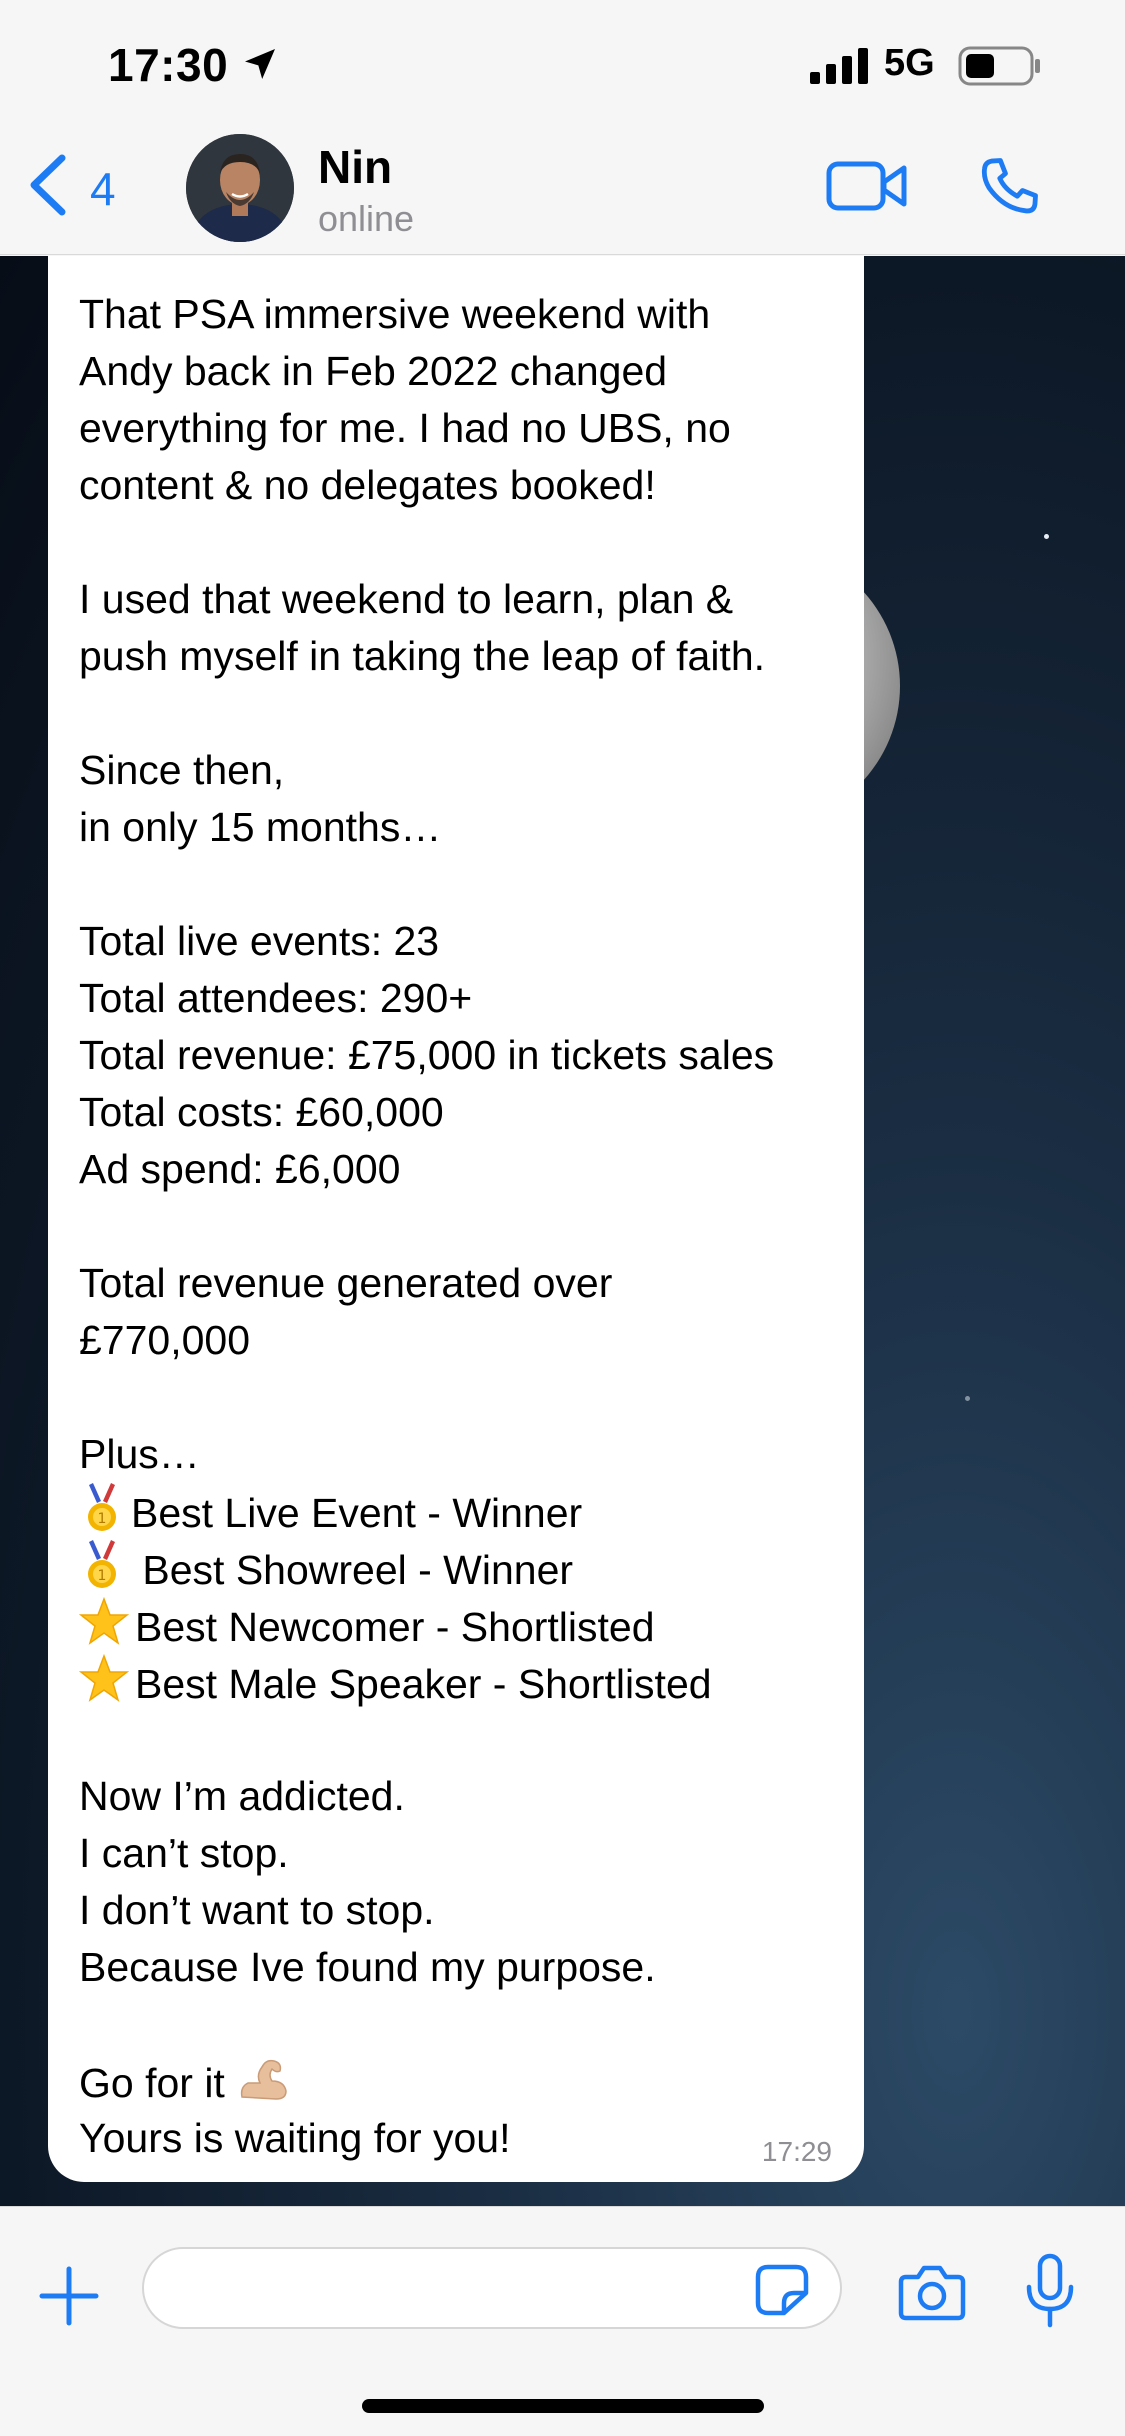 The height and width of the screenshot is (2436, 1125). I want to click on award-line: 1 Best Live Event - Winner, so click(464, 1511).